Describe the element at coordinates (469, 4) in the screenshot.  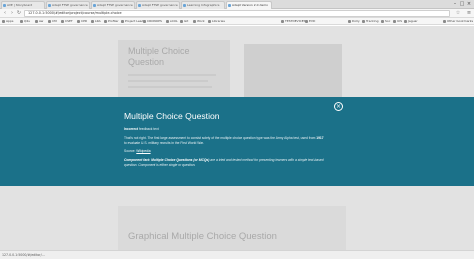
I see `close-window-icon: ×` at that location.